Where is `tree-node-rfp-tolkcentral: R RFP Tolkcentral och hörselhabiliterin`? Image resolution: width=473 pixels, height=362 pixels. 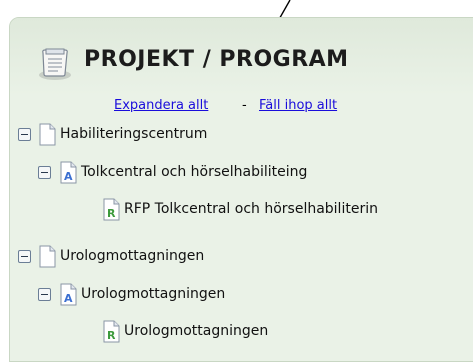
tree-node-rfp-tolkcentral: R RFP Tolkcentral och hörselhabiliterin is located at coordinates (241, 210).